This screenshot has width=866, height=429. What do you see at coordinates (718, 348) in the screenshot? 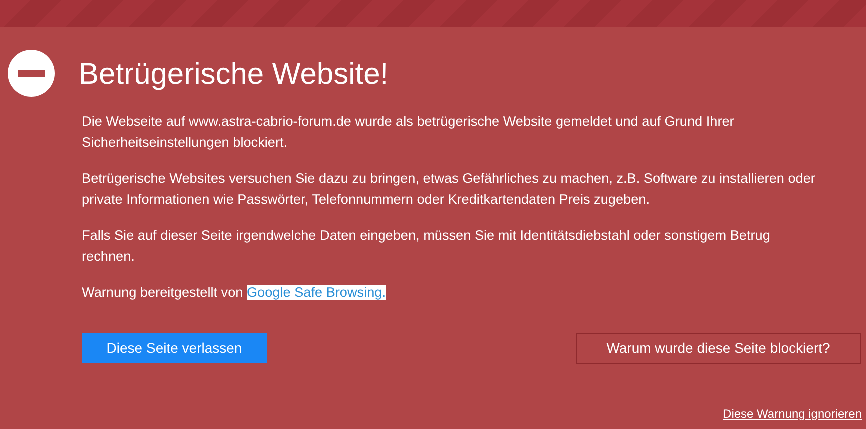
I see `why-blocked-button: Warum wurde diese Seite blockiert?` at bounding box center [718, 348].